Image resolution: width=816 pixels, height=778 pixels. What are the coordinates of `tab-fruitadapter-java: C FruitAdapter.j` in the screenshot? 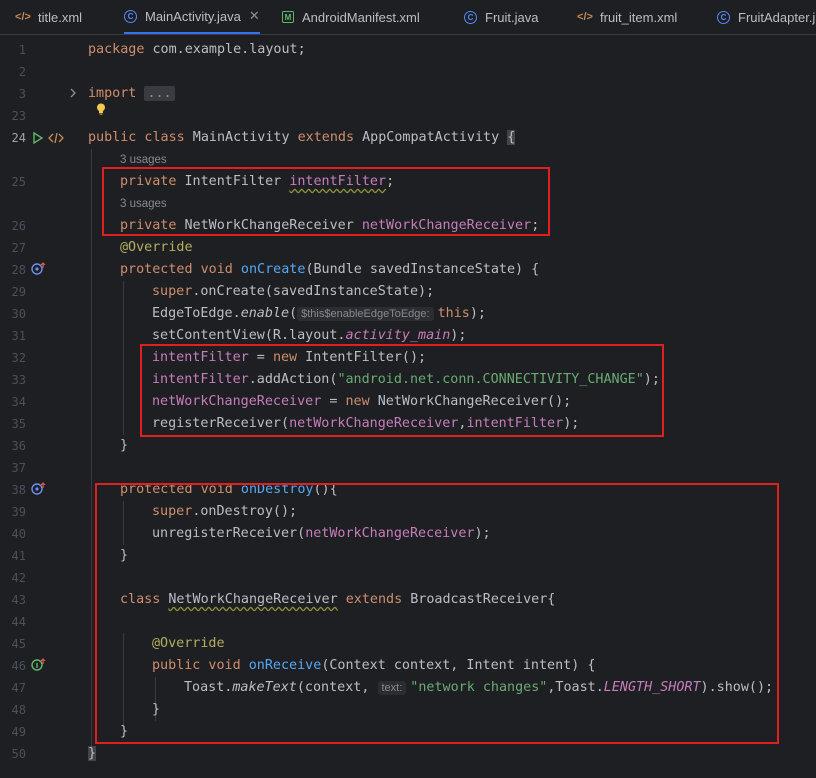 It's located at (766, 17).